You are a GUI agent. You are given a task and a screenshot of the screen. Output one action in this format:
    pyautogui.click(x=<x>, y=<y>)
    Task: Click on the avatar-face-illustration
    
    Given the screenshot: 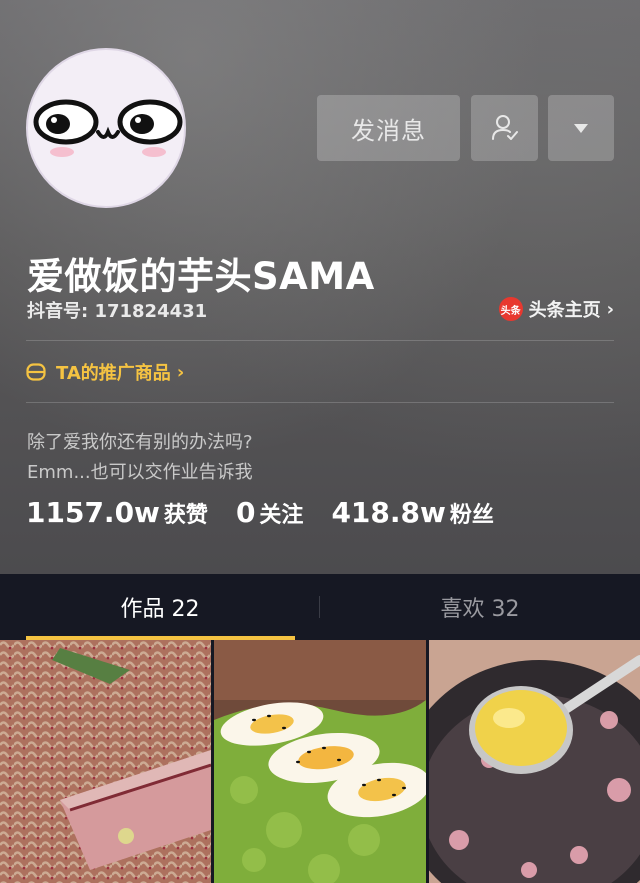 What is the action you would take?
    pyautogui.click(x=108, y=128)
    